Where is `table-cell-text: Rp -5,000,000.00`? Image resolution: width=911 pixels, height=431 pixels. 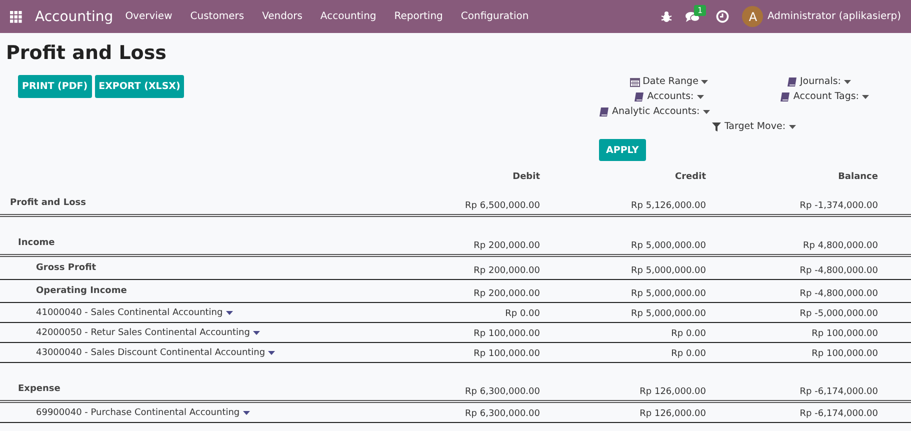
table-cell-text: Rp -5,000,000.00 is located at coordinates (838, 314).